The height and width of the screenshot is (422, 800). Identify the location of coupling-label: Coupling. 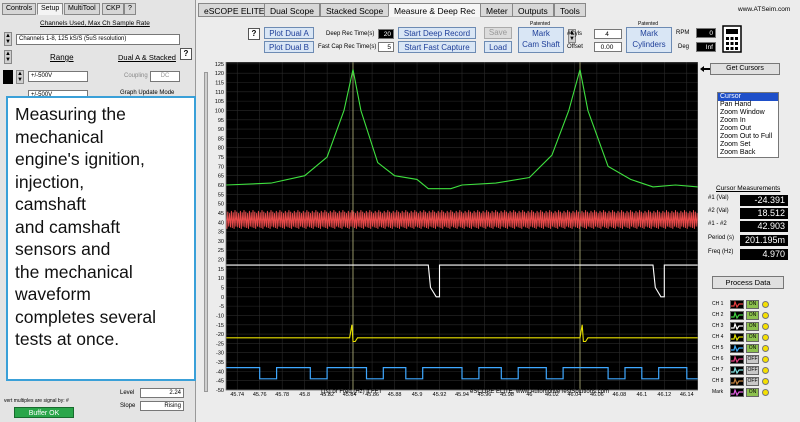
(136, 76).